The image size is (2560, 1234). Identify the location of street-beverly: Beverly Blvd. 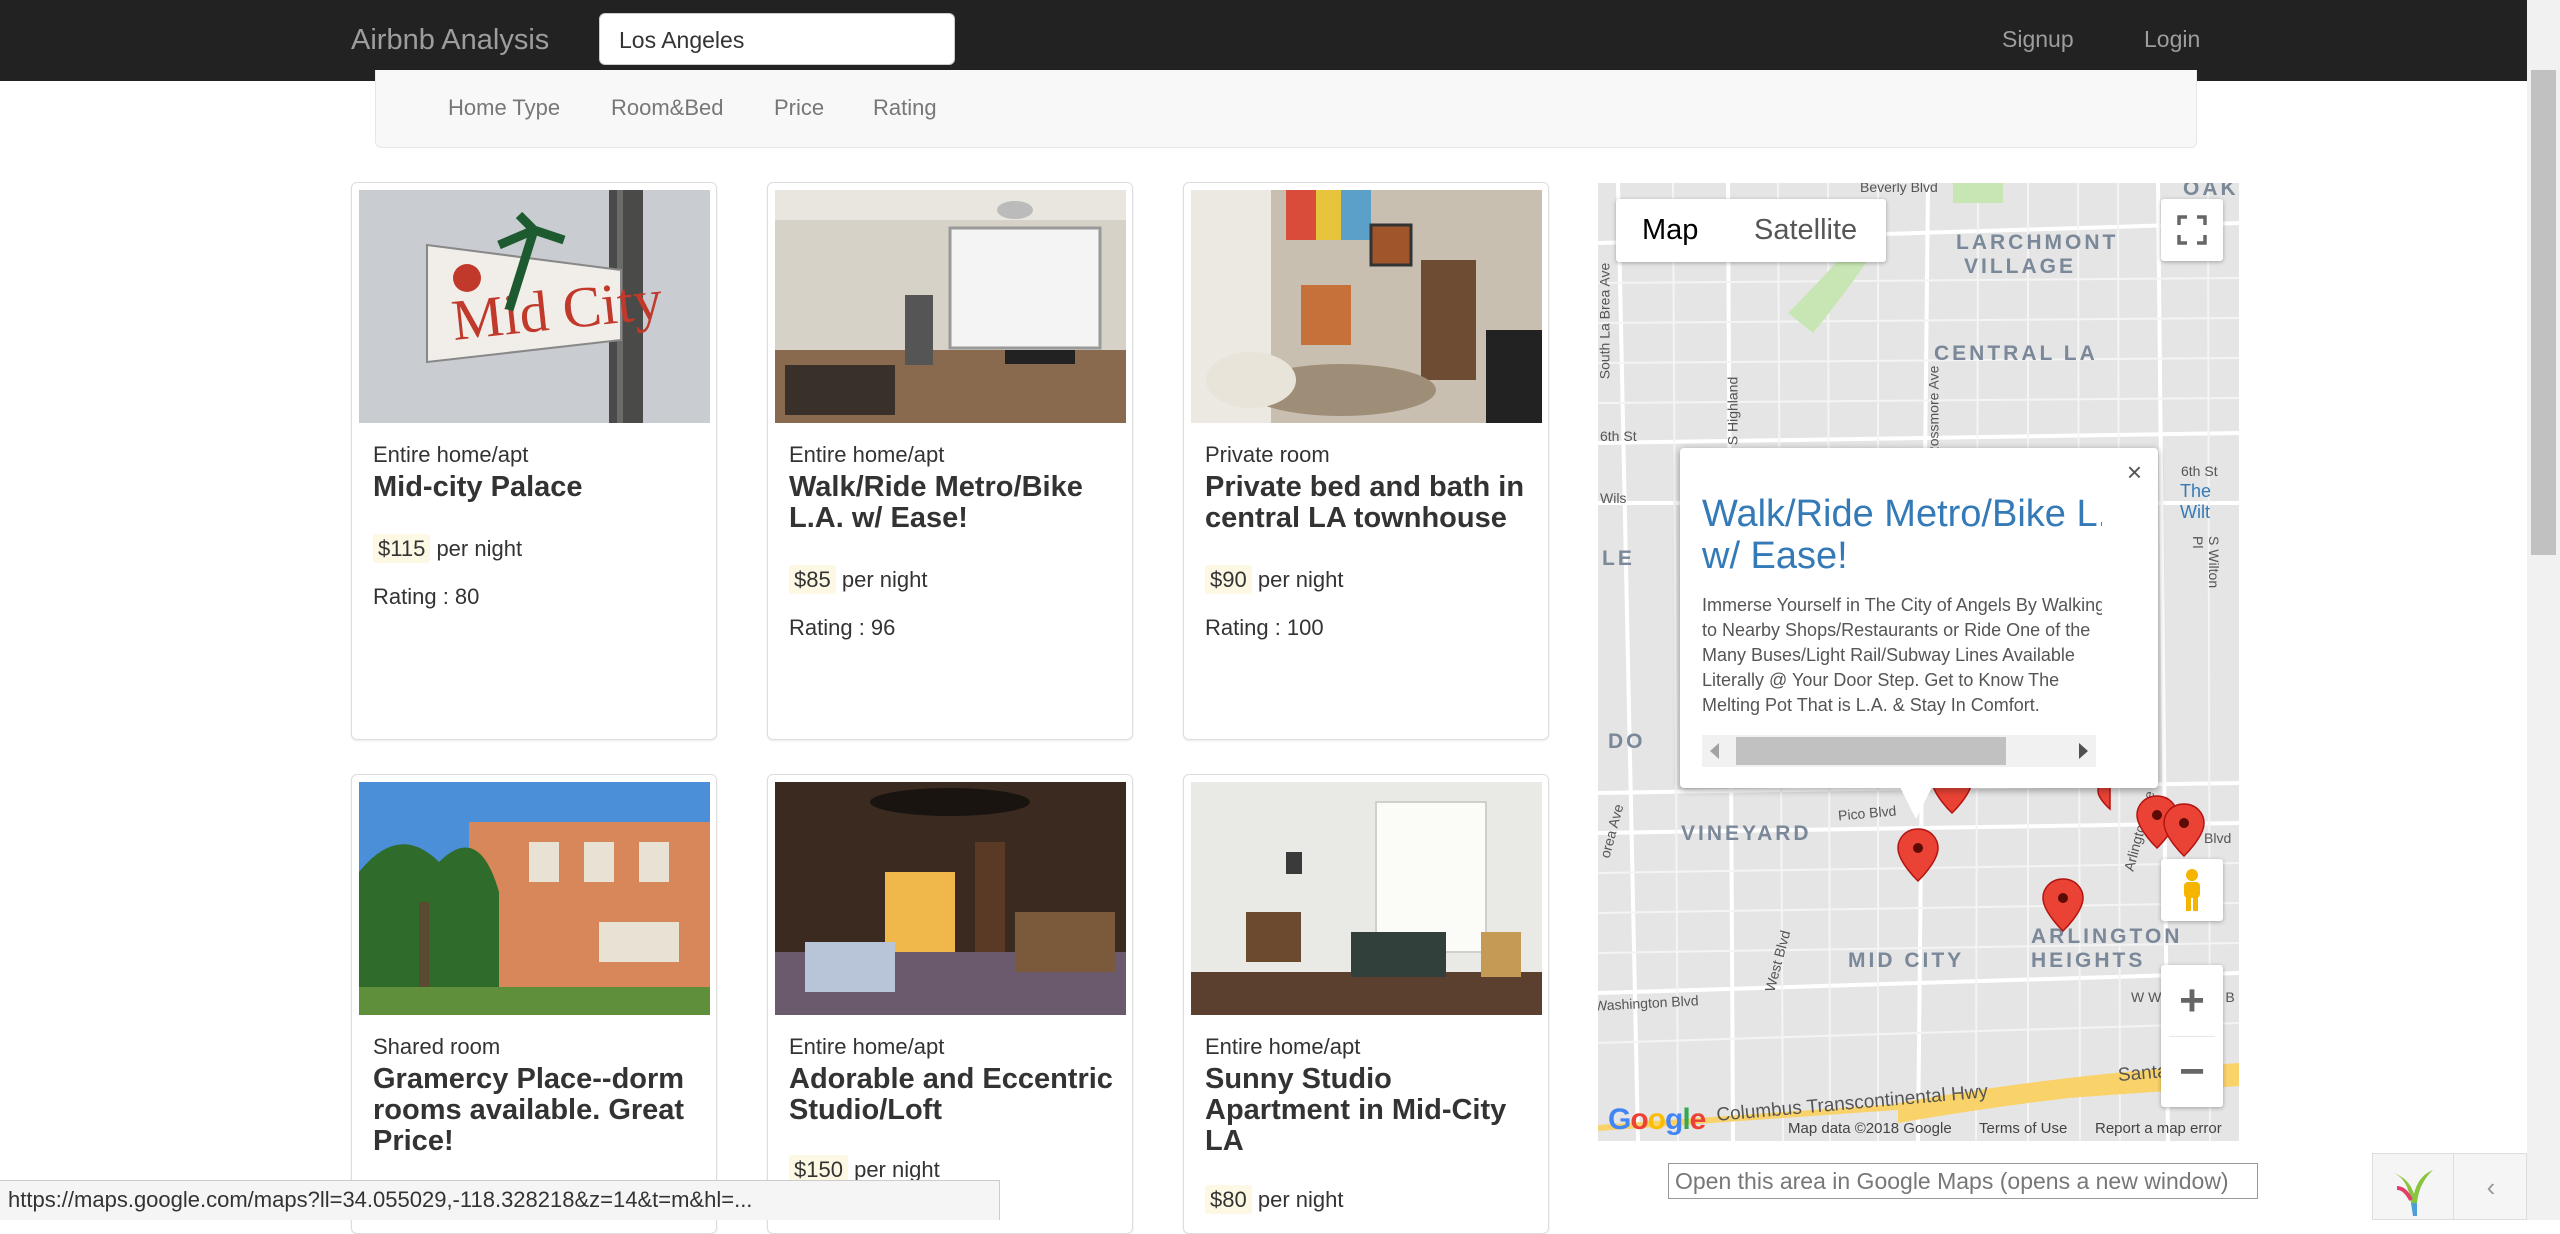
(1899, 189).